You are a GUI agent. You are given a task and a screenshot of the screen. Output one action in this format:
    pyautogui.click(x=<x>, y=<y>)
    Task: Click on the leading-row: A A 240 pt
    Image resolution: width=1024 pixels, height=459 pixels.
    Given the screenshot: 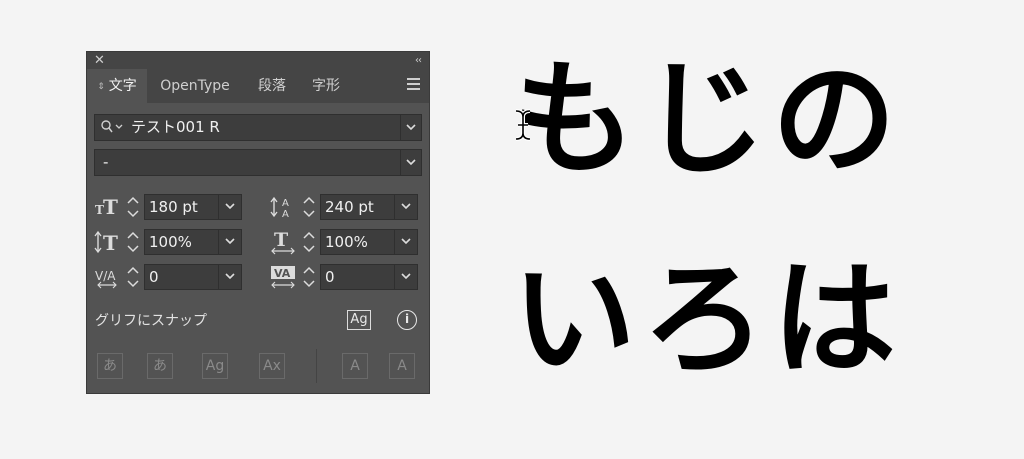 What is the action you would take?
    pyautogui.click(x=345, y=207)
    